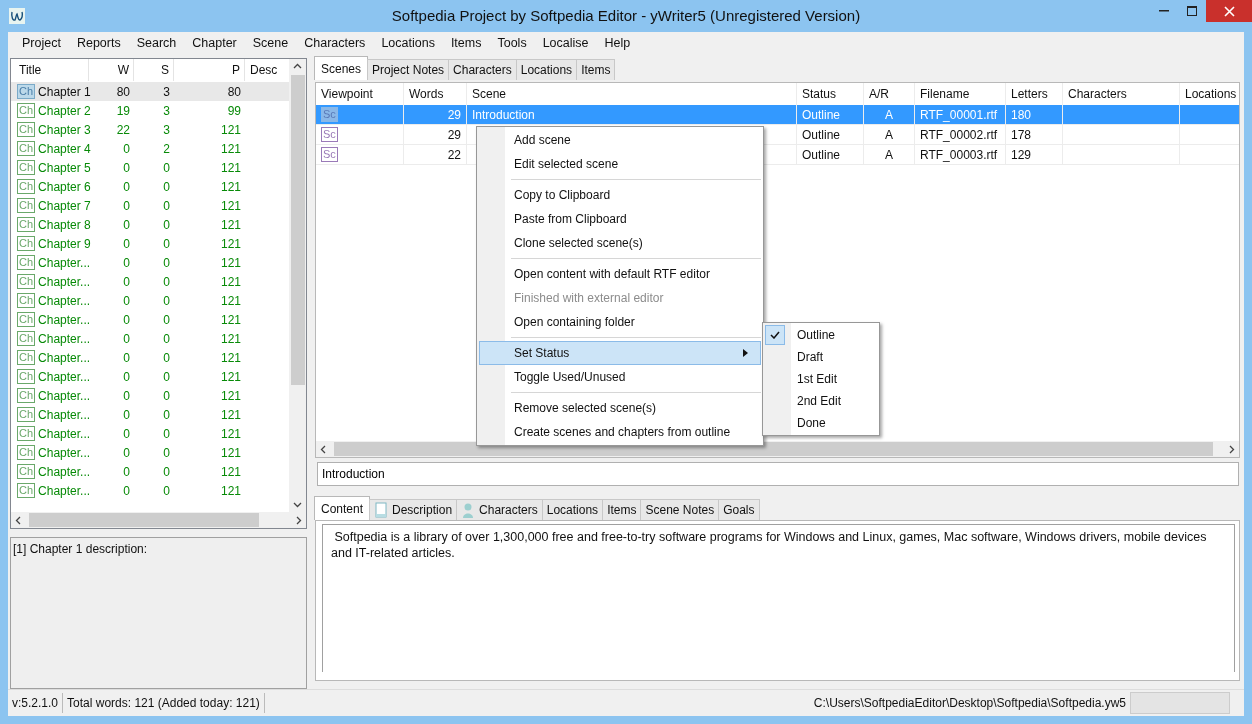 The image size is (1252, 724). What do you see at coordinates (150, 224) in the screenshot?
I see `chapter-row: Ch Chapter 8 0 0 121` at bounding box center [150, 224].